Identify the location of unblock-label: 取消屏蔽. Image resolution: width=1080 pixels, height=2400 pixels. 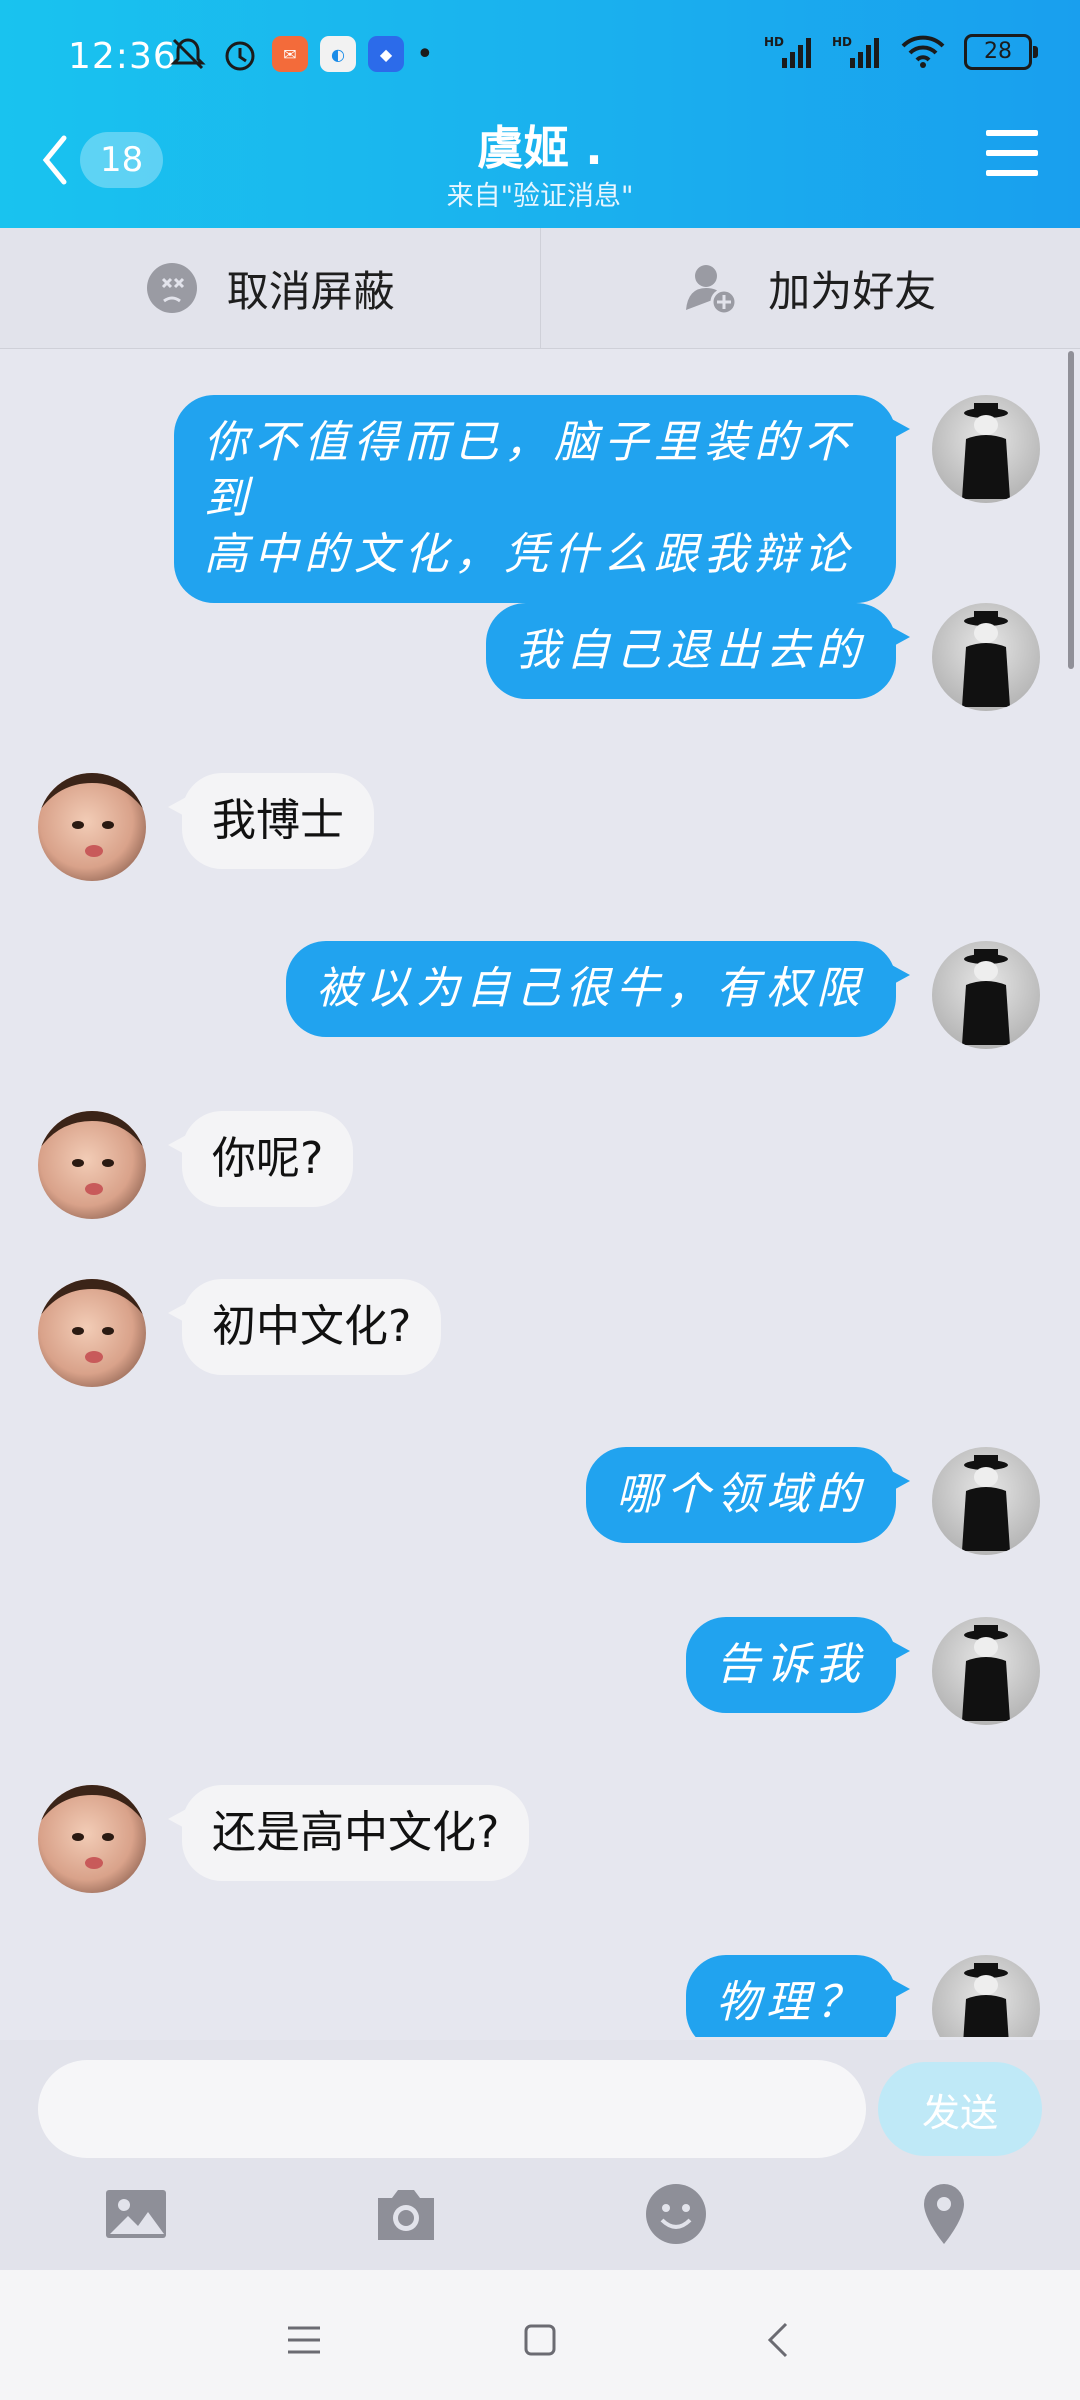
(310, 291).